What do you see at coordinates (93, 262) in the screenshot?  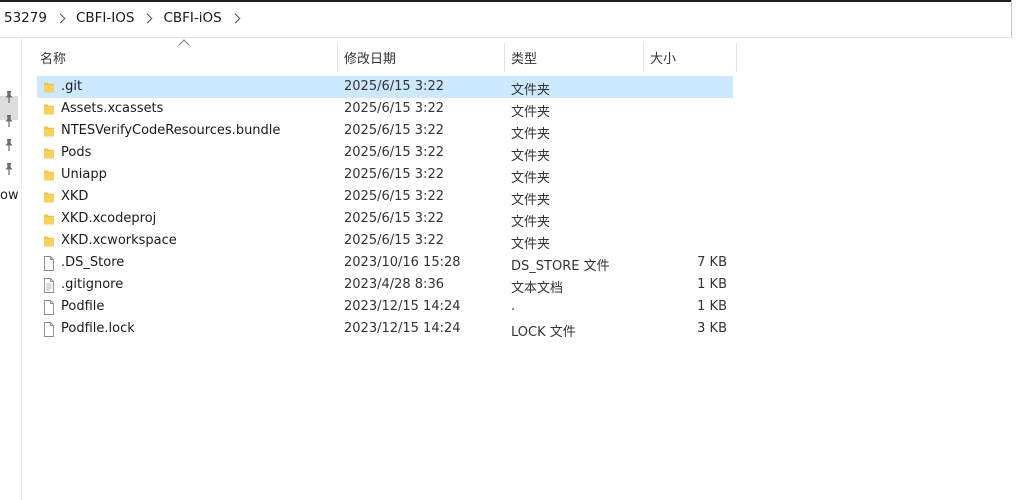 I see `file-name: .DS_Store` at bounding box center [93, 262].